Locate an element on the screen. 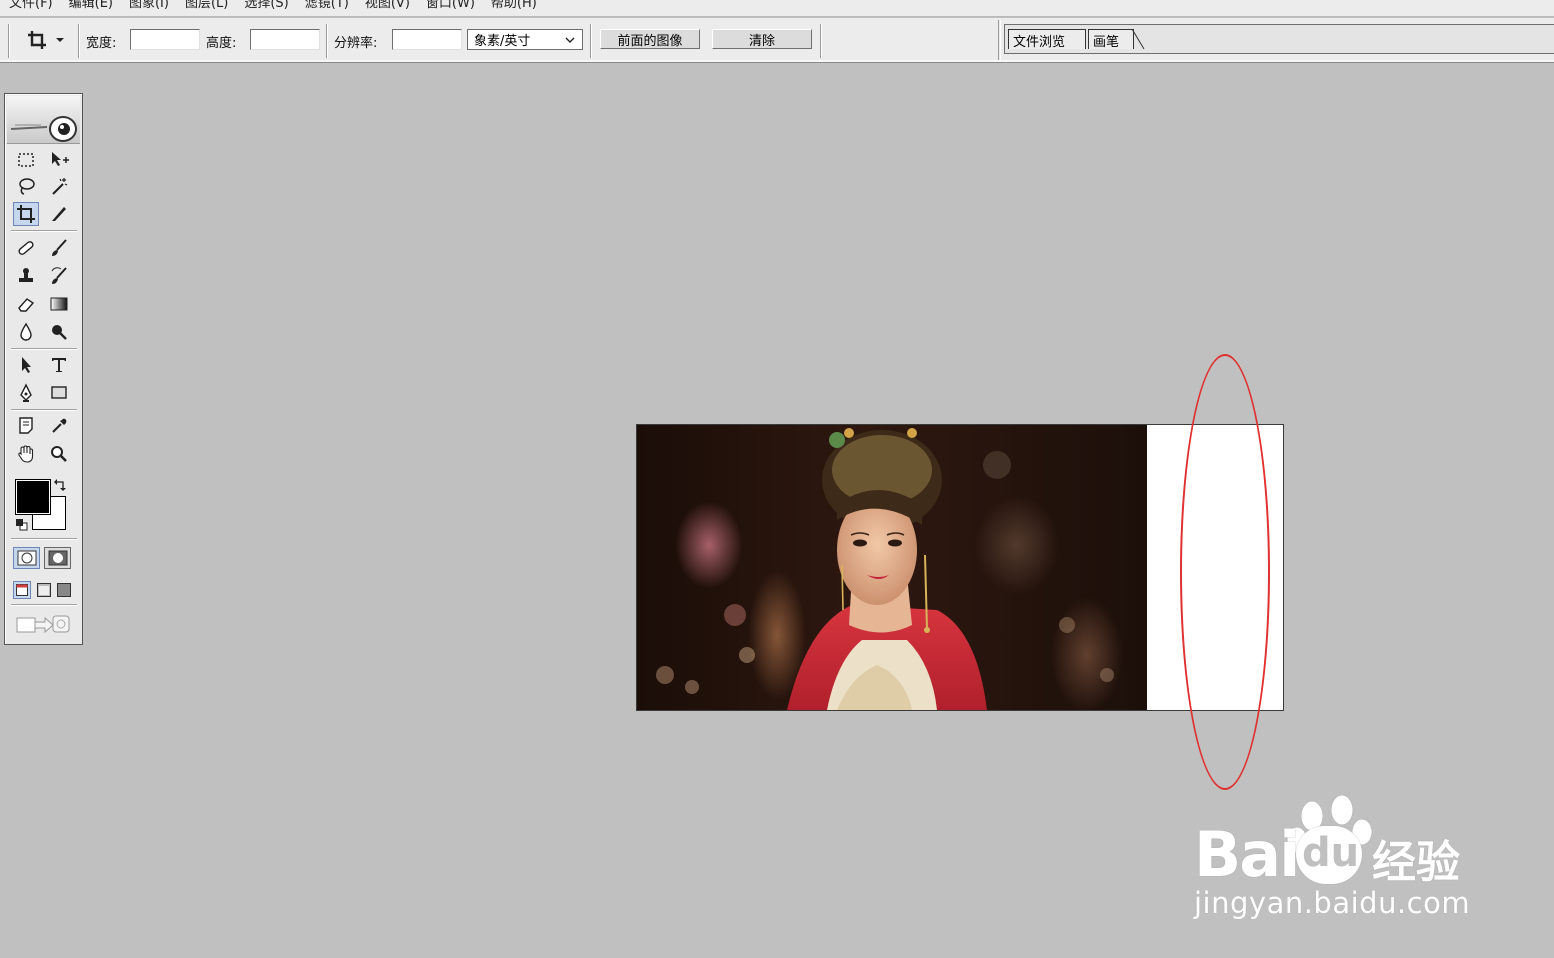 Image resolution: width=1554 pixels, height=958 pixels. tool-preset-picker is located at coordinates (48, 40).